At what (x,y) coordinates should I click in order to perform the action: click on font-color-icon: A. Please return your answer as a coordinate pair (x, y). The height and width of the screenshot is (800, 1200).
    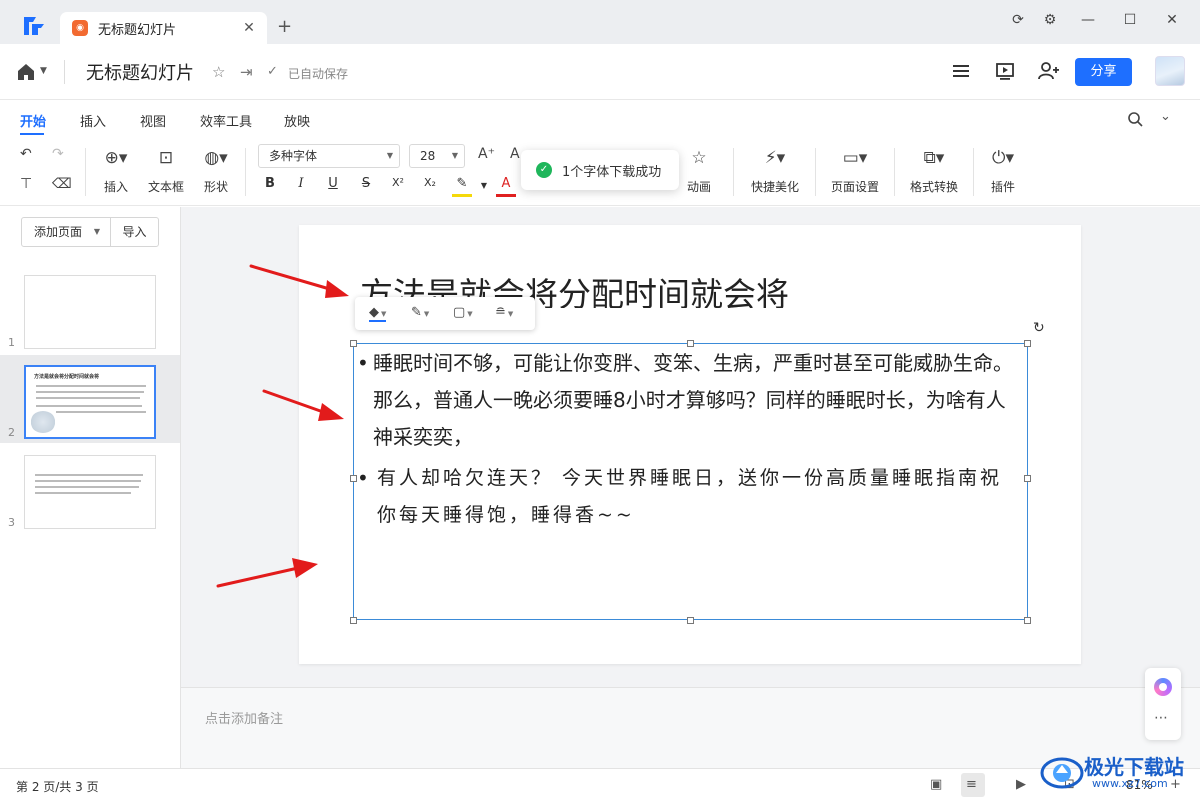
    Looking at the image, I should click on (506, 186).